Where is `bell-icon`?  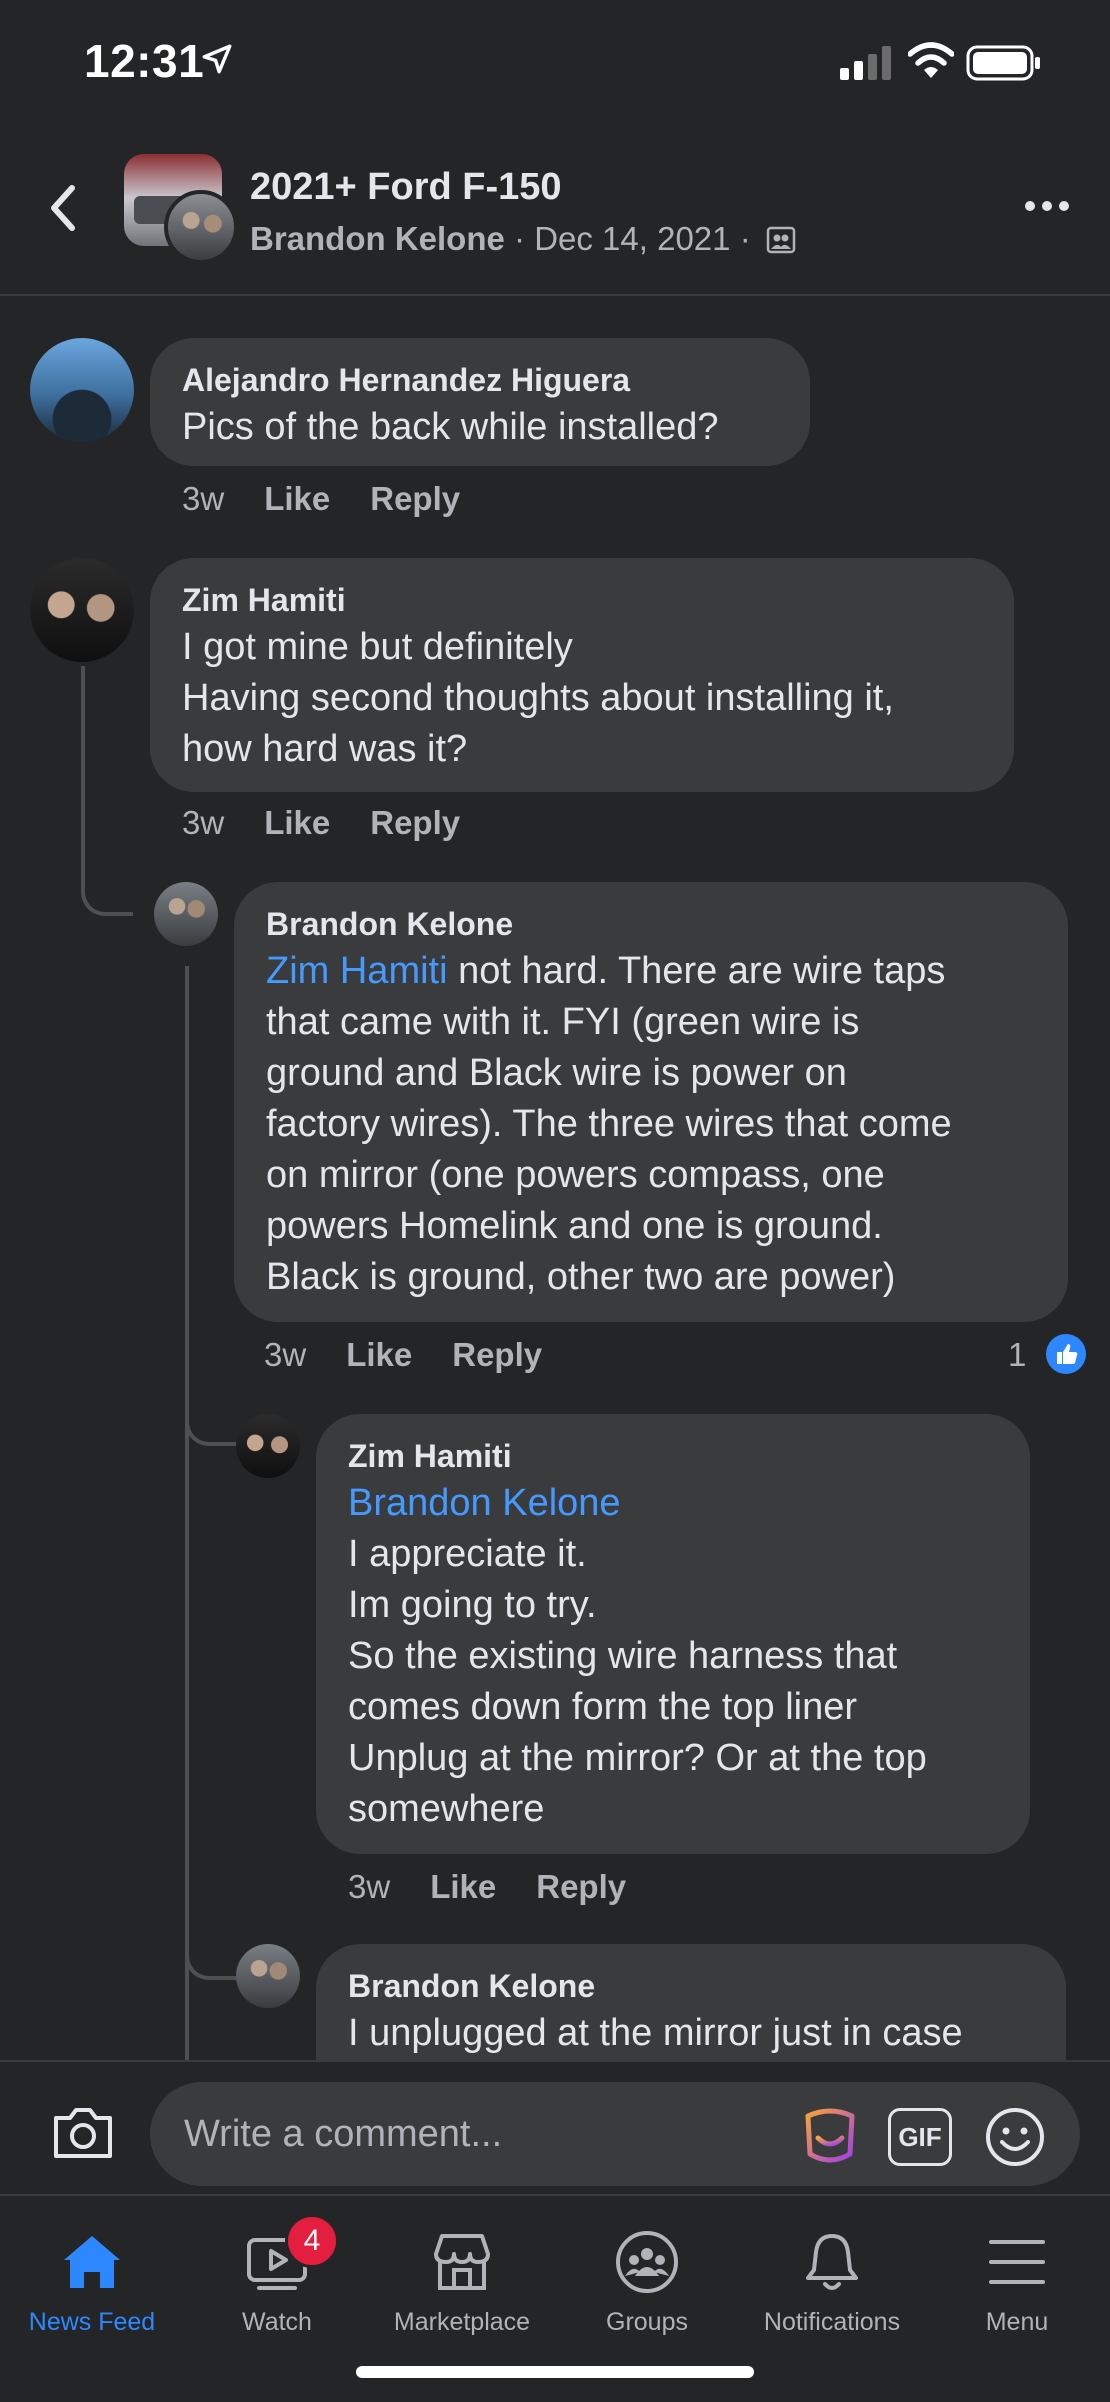 bell-icon is located at coordinates (832, 2262).